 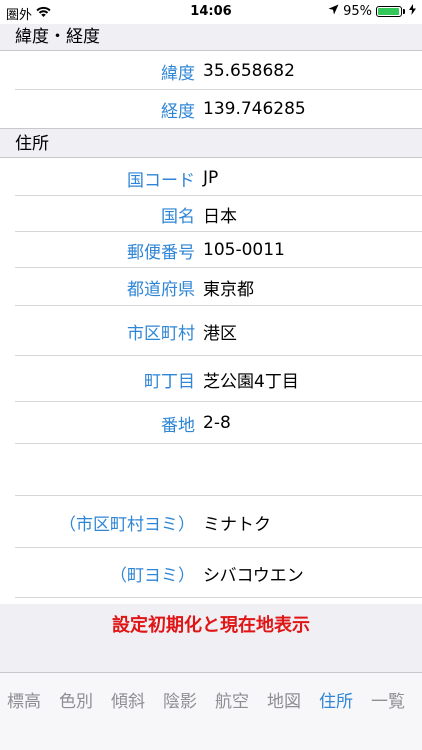 I want to click on tab-elevation: 標高, so click(x=24, y=699).